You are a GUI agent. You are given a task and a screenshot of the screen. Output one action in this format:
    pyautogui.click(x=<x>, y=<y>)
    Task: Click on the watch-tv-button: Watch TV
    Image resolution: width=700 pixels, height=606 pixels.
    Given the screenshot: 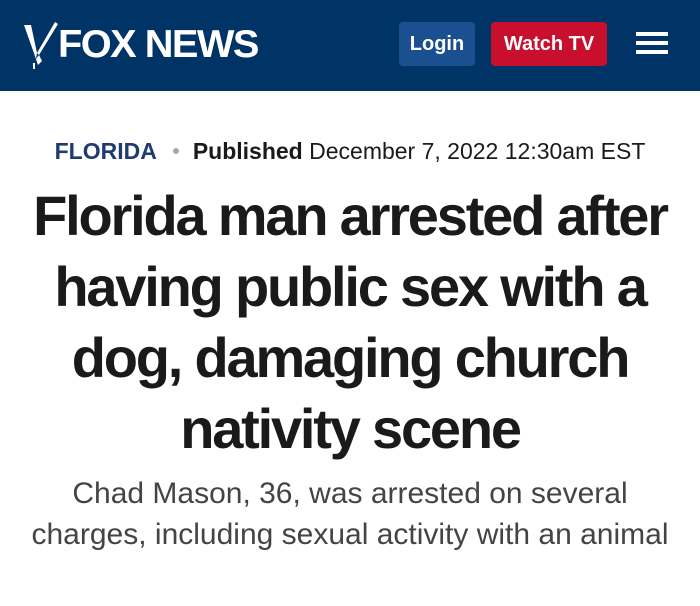 What is the action you would take?
    pyautogui.click(x=549, y=44)
    